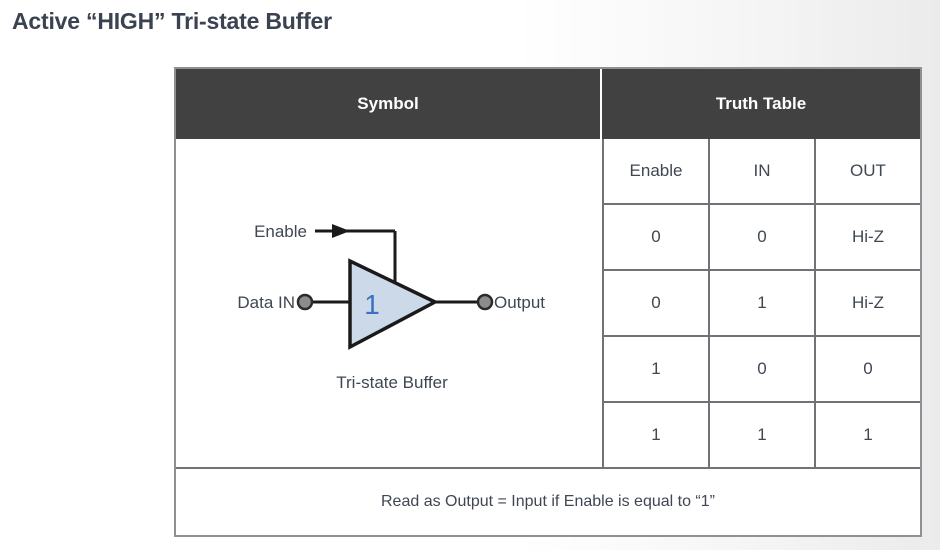 Image resolution: width=940 pixels, height=550 pixels. What do you see at coordinates (656, 170) in the screenshot?
I see `column-header-enable: Enable` at bounding box center [656, 170].